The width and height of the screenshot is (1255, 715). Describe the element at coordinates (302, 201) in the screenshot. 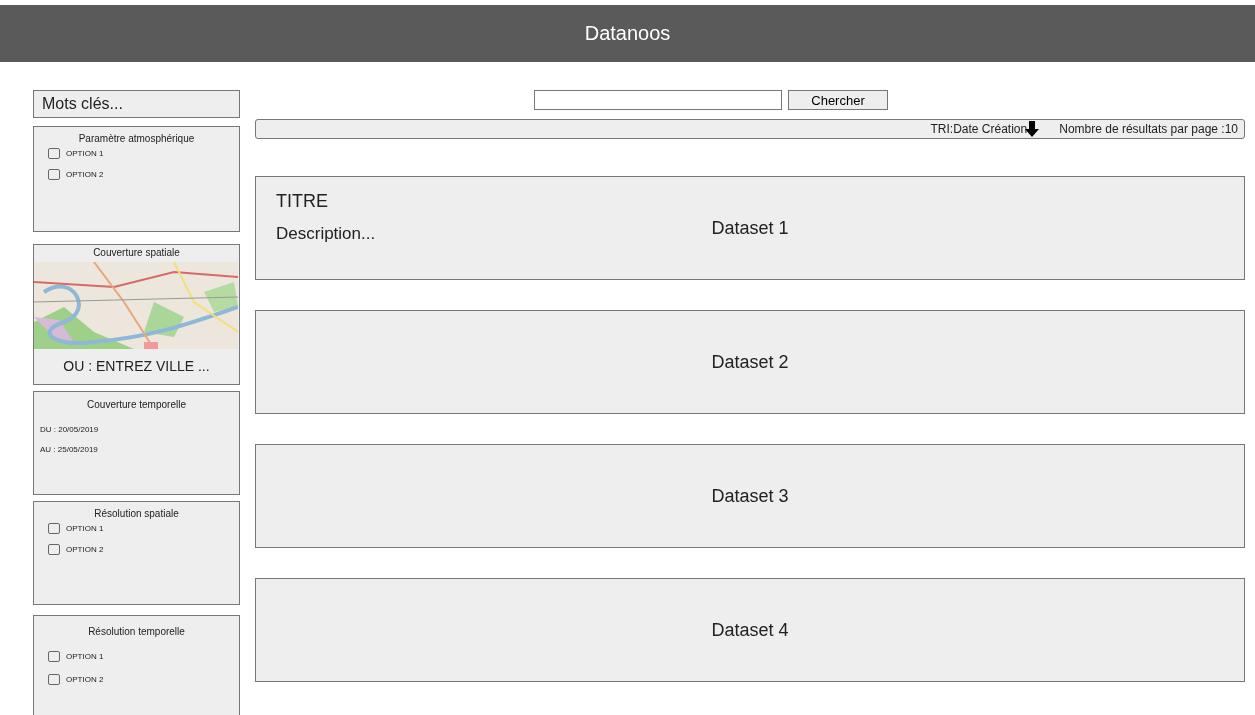

I see `dataset-title: TITRE` at that location.